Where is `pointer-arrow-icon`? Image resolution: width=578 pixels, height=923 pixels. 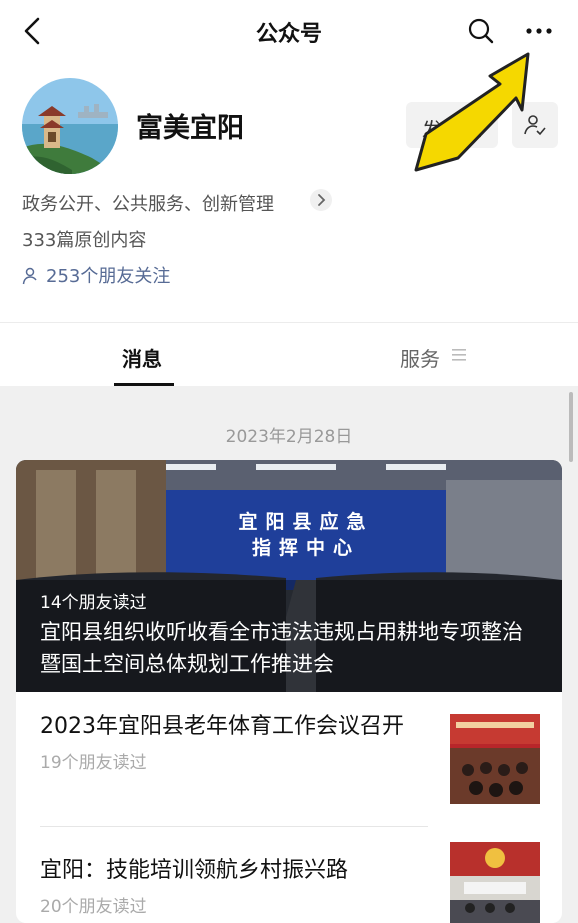
pointer-arrow-icon is located at coordinates (472, 112).